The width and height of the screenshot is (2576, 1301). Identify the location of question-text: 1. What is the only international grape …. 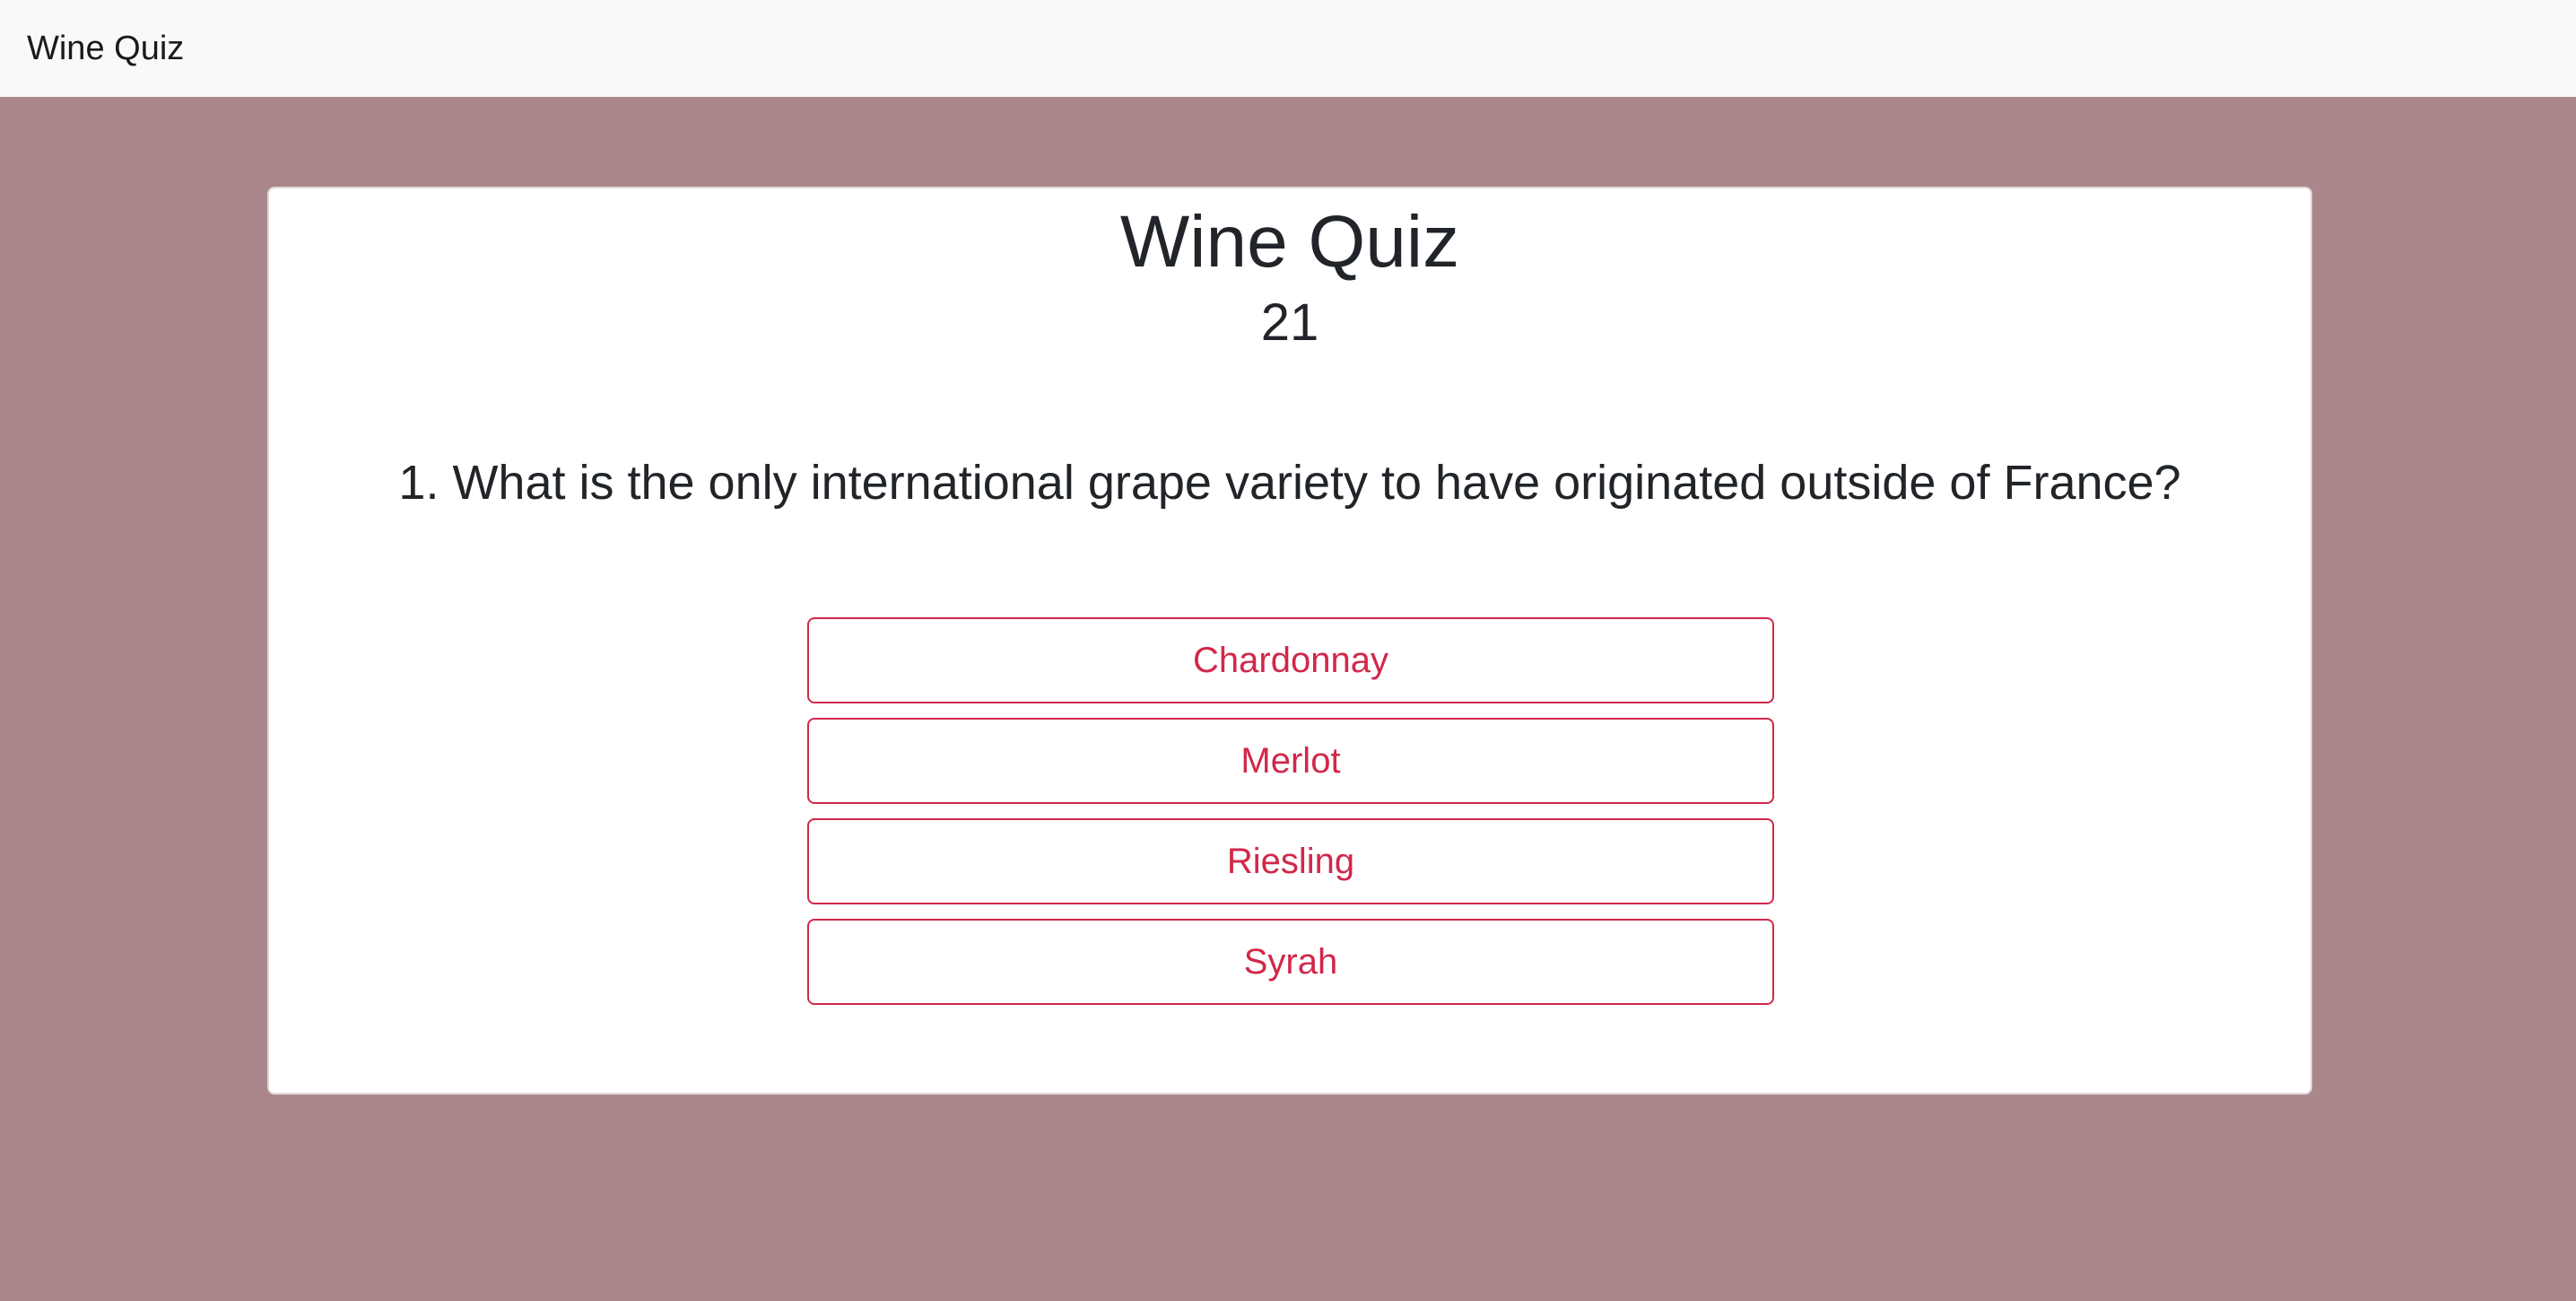
(1289, 483).